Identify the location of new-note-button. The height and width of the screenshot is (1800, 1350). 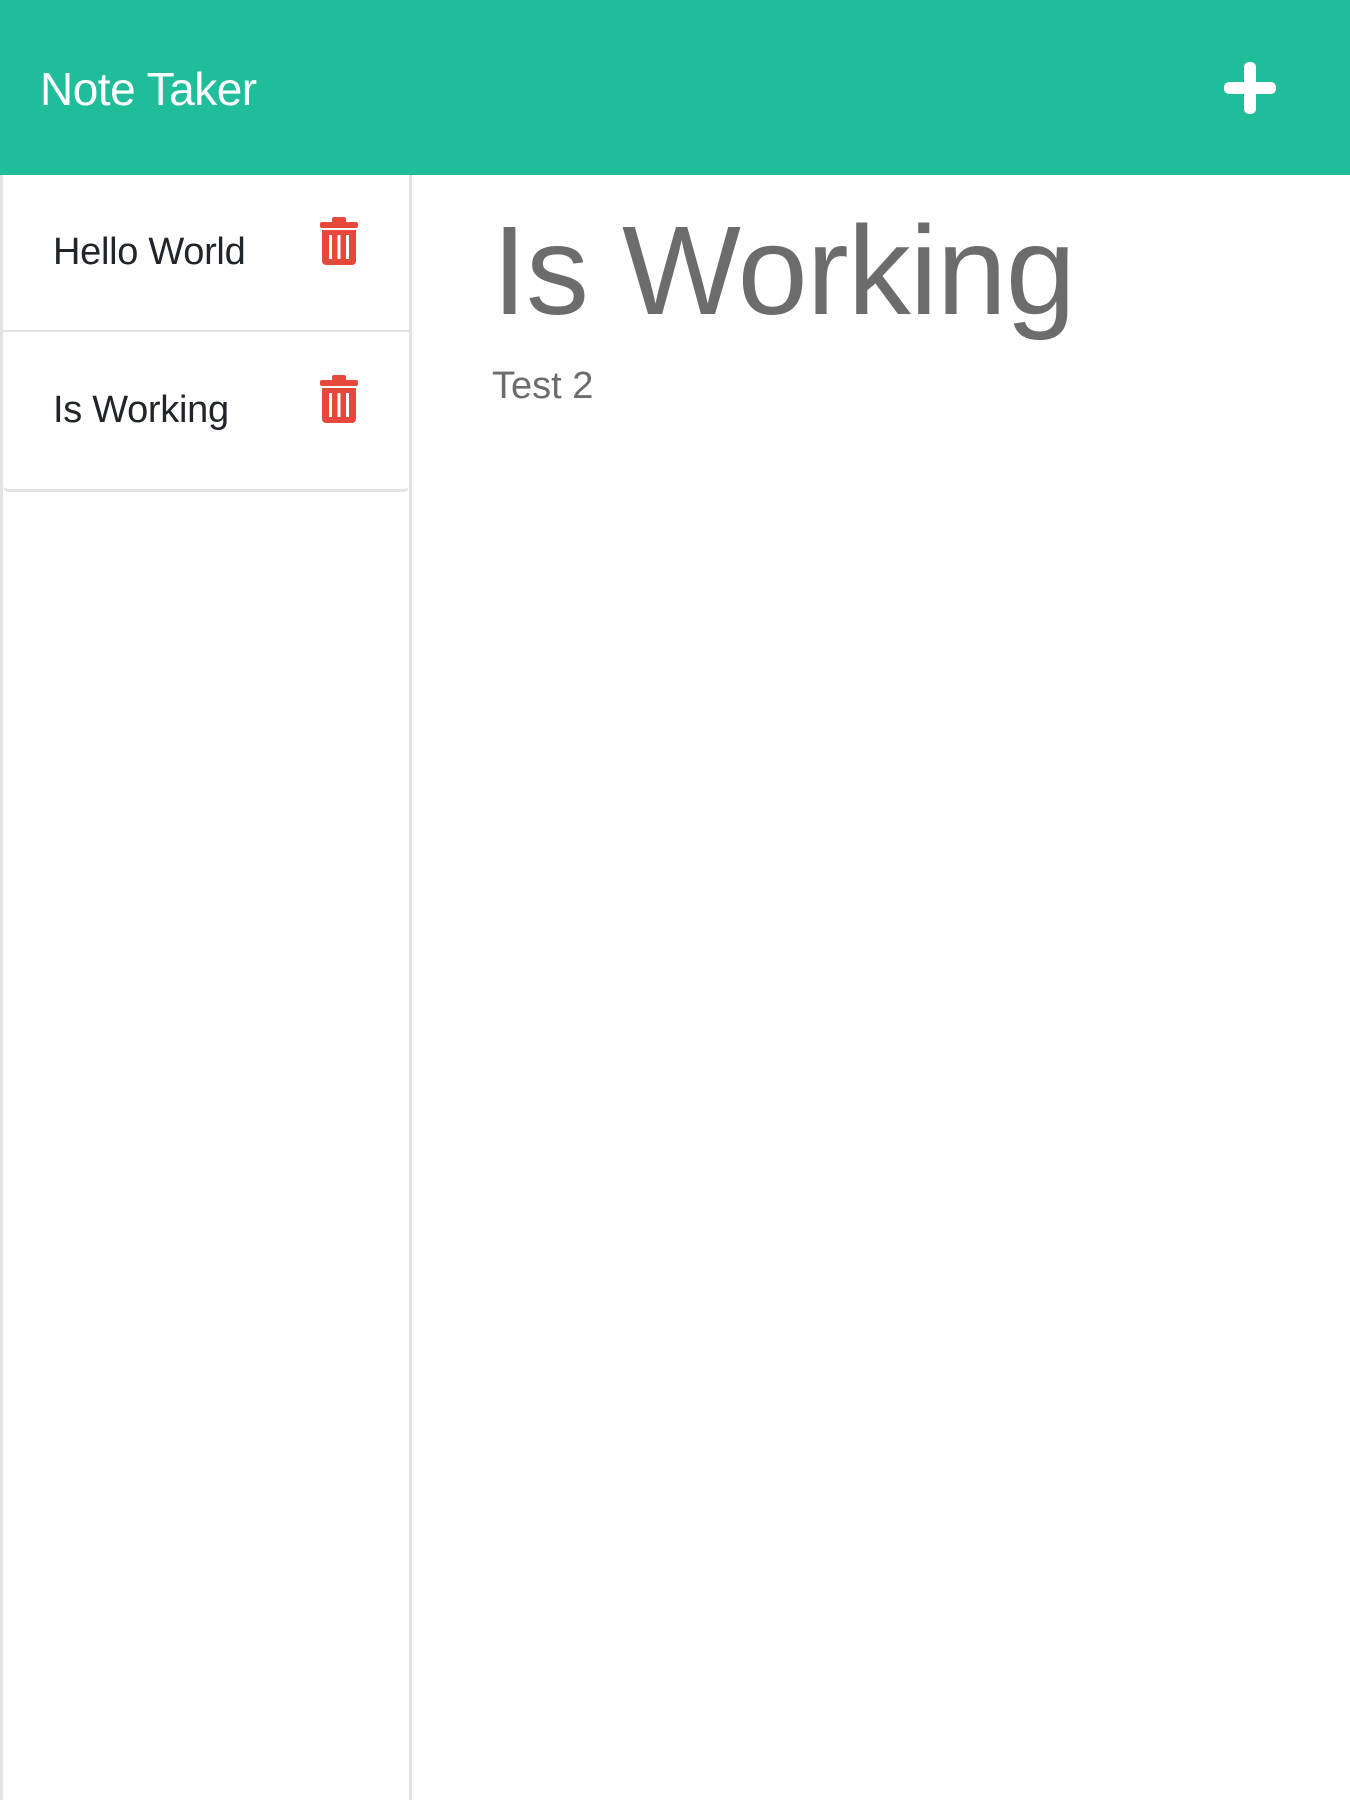
(1250, 88).